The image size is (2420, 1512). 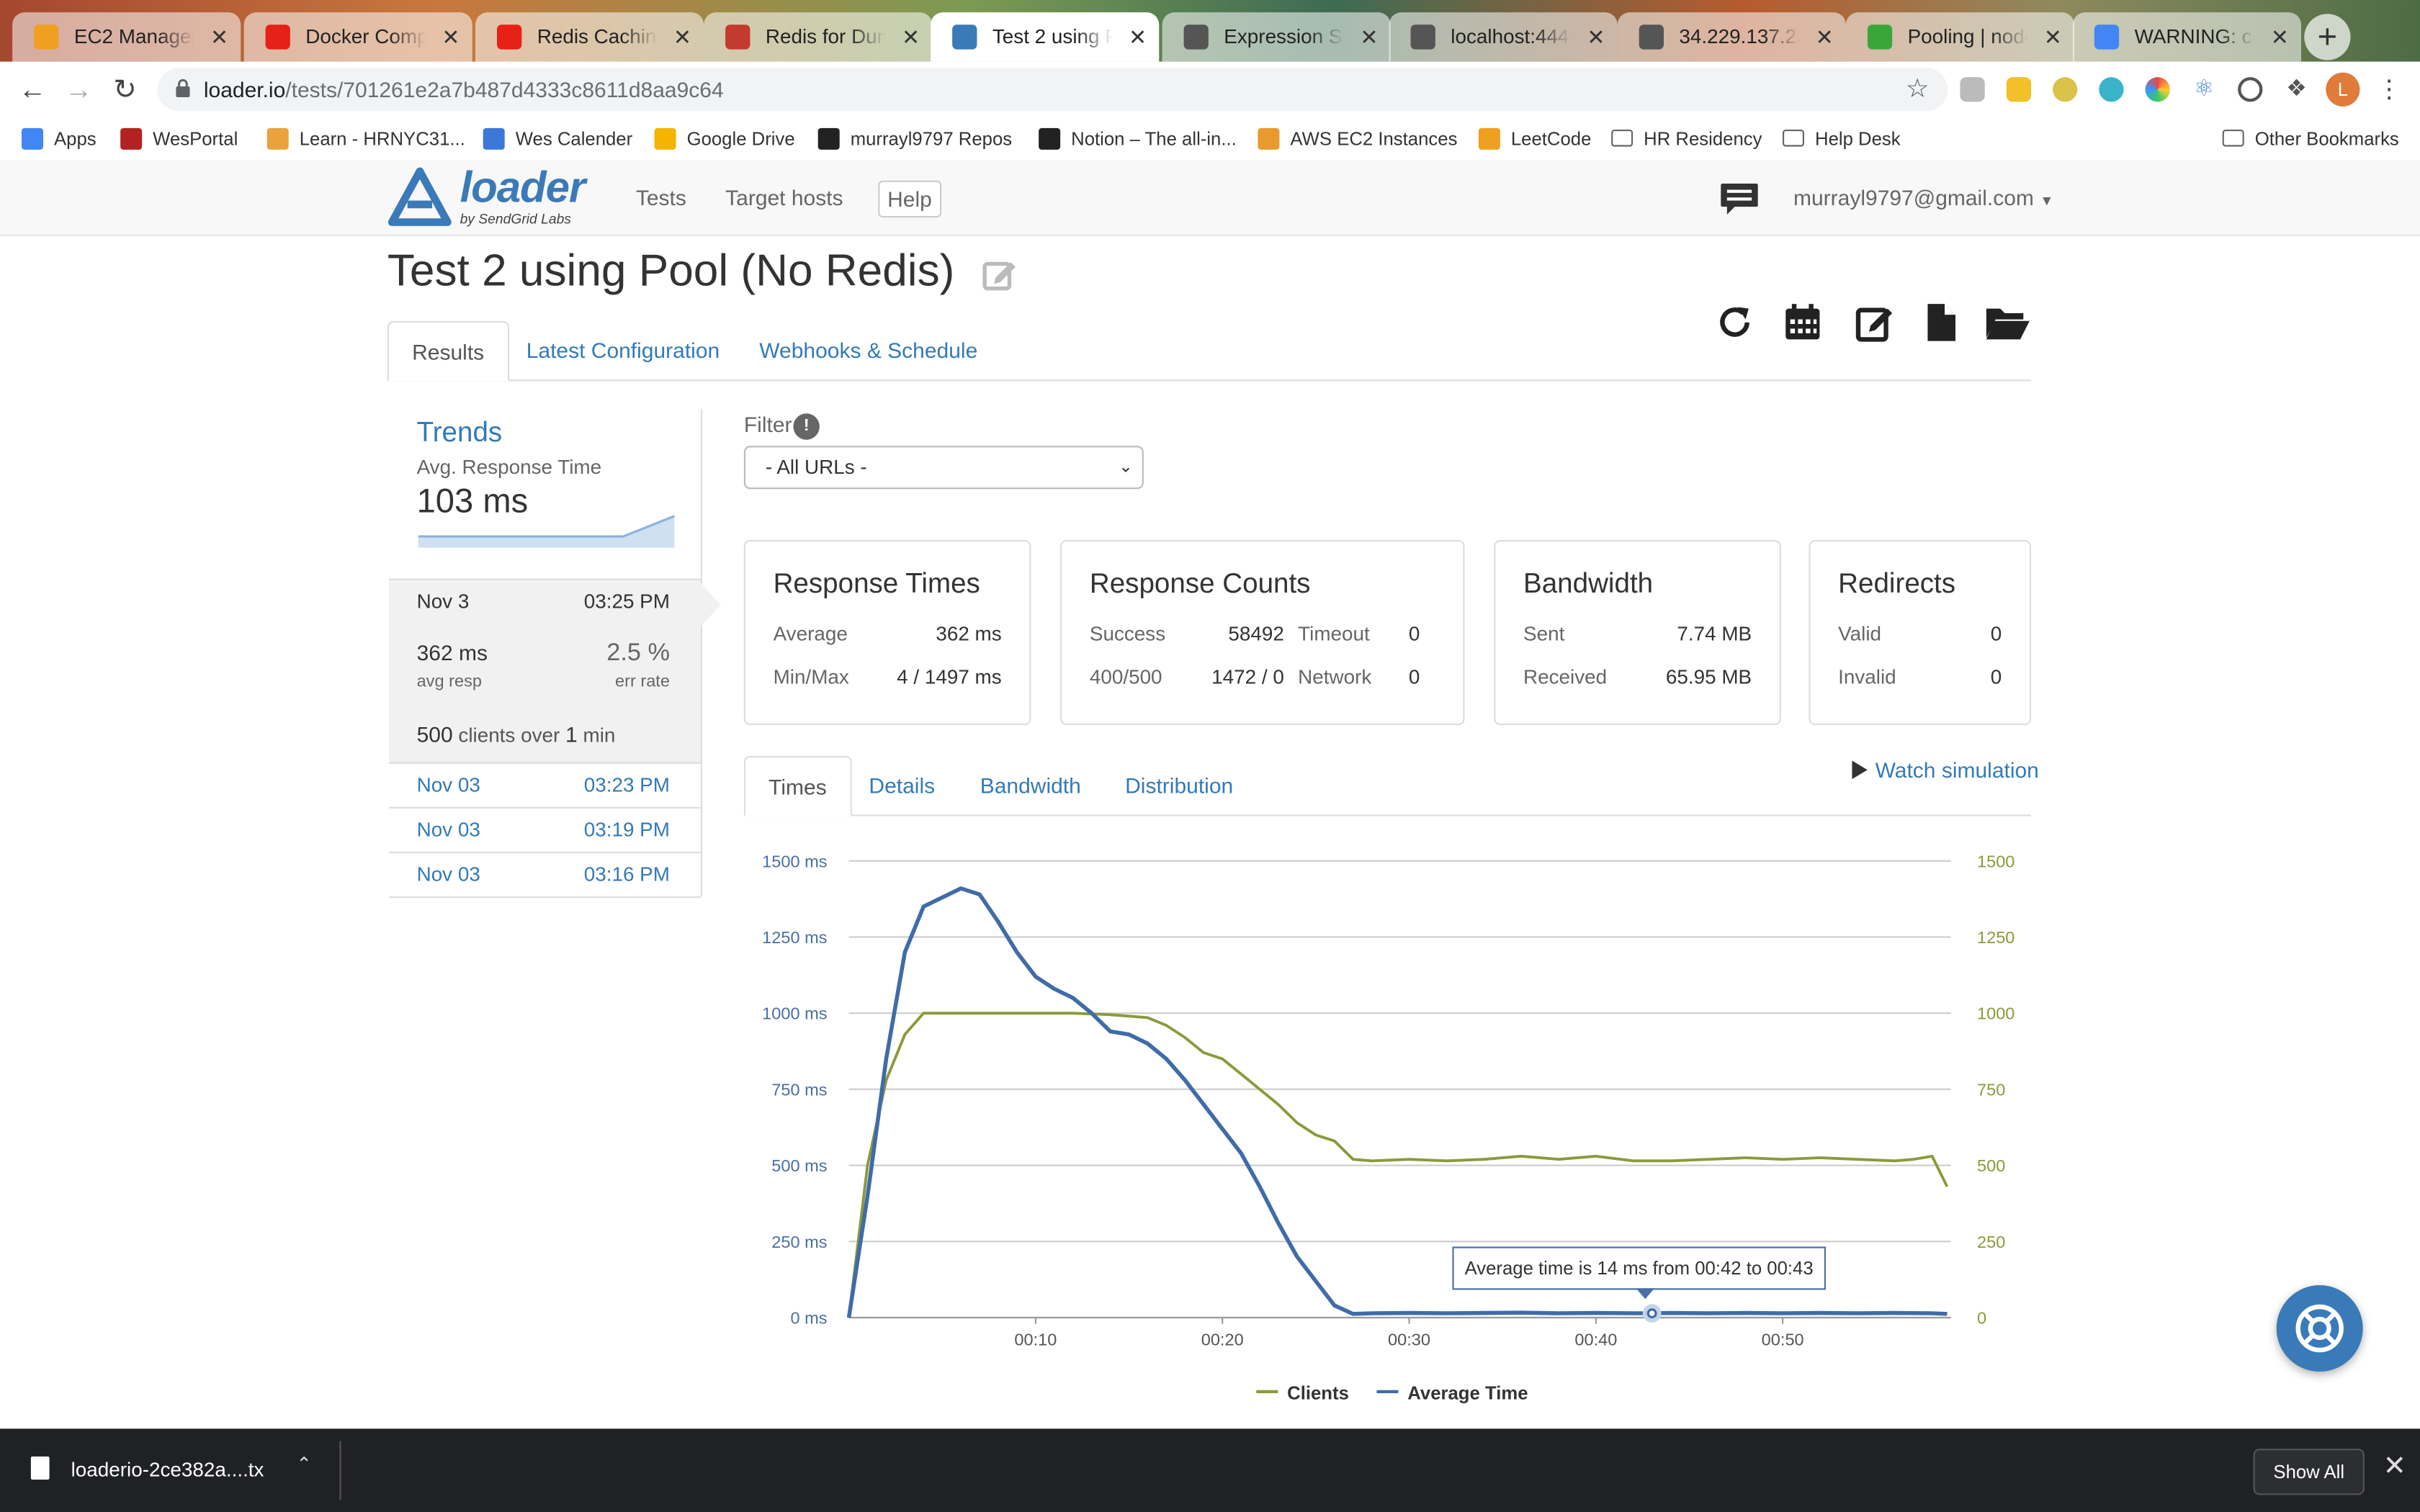 I want to click on loader-logo-icon, so click(x=419, y=197).